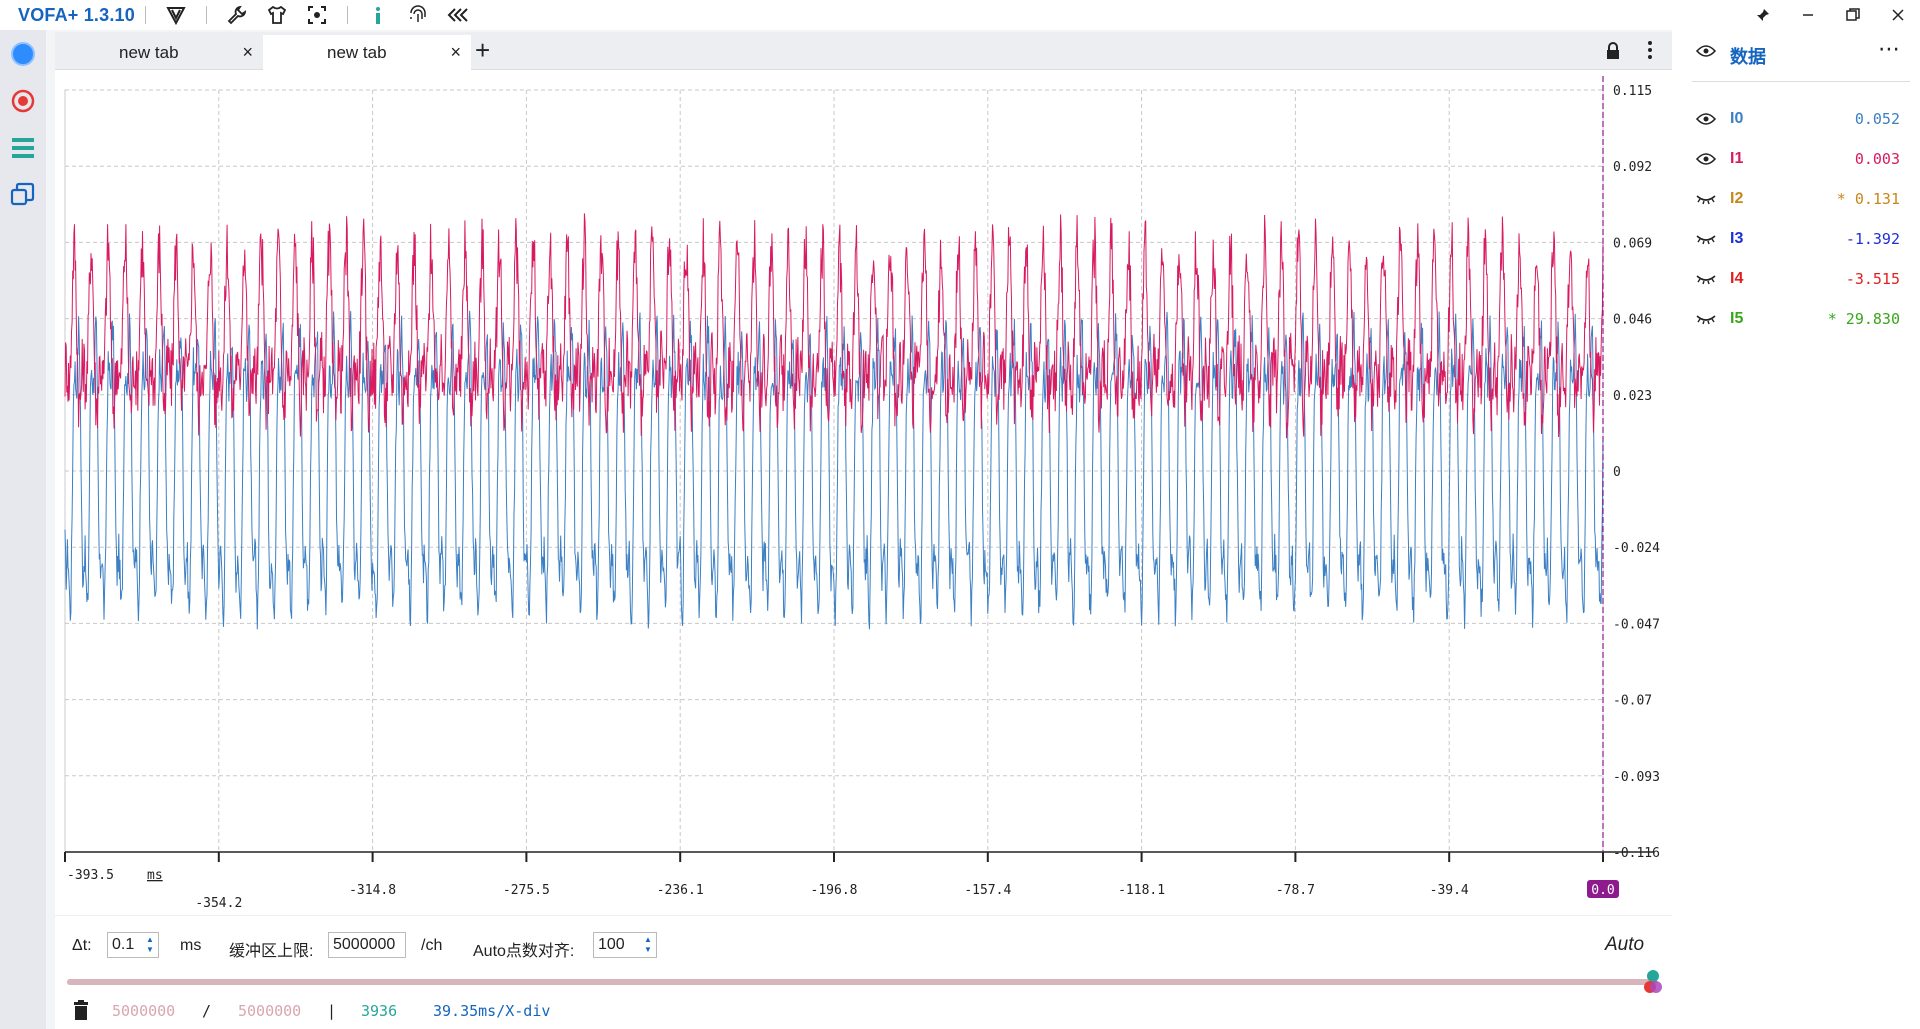  What do you see at coordinates (1636, 624) in the screenshot?
I see `y-tick-label: -0.047` at bounding box center [1636, 624].